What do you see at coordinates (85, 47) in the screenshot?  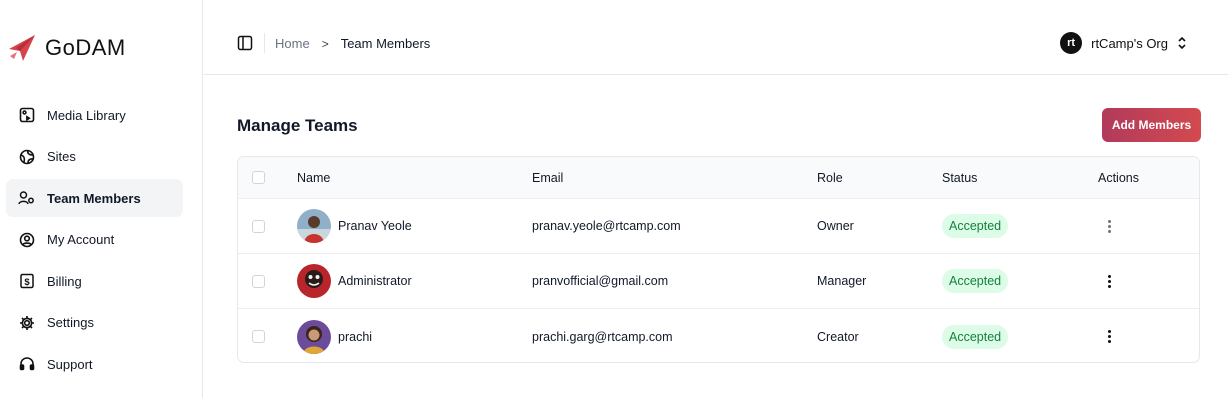 I see `brand-name: GoDAM` at bounding box center [85, 47].